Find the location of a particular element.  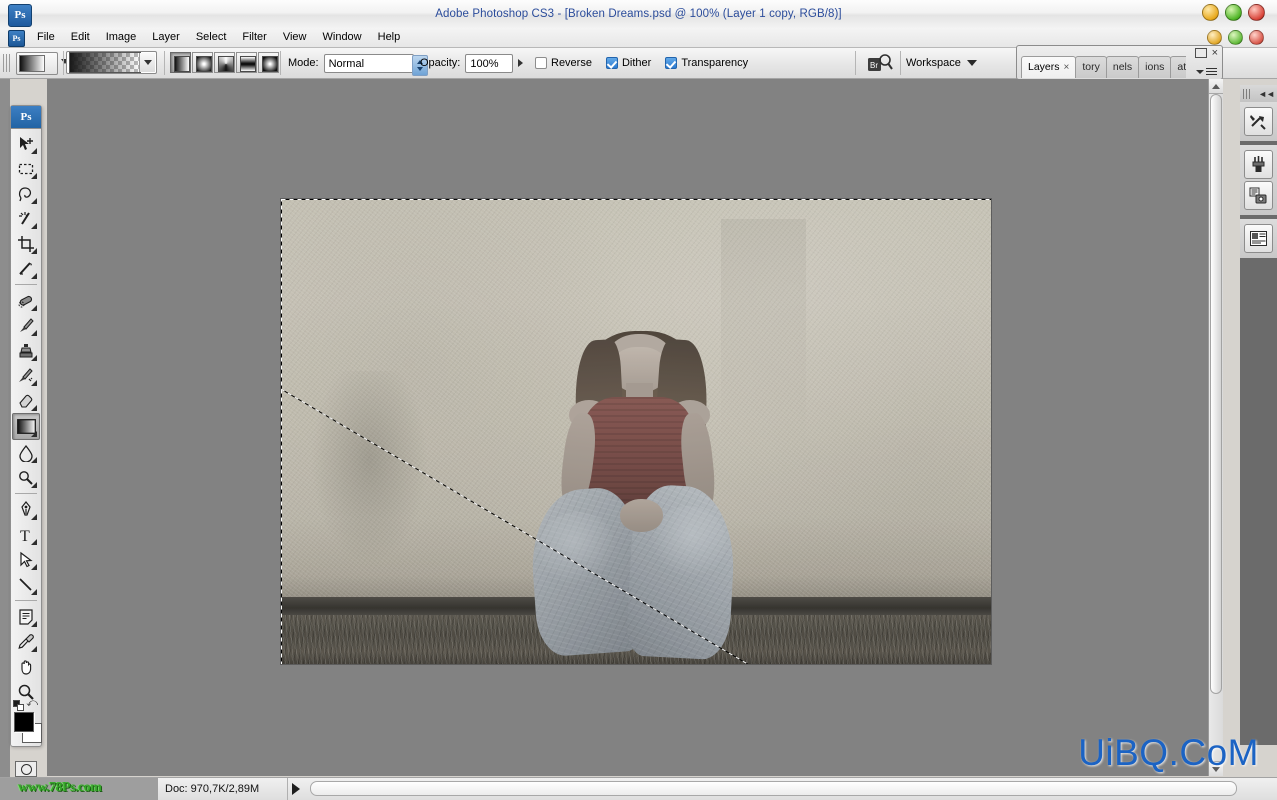

document-minimize-button is located at coordinates (1214, 37).